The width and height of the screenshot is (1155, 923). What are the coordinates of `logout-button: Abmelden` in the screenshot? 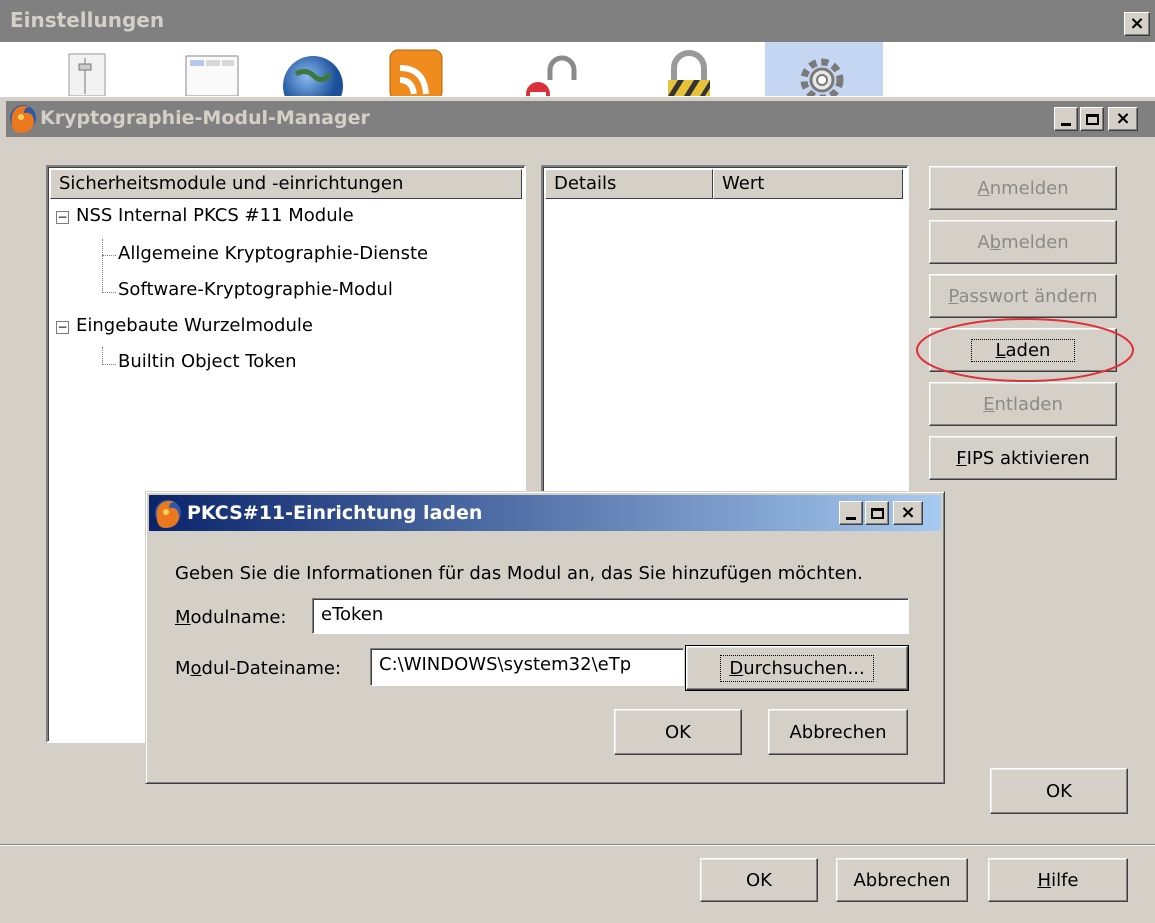 It's located at (1023, 242).